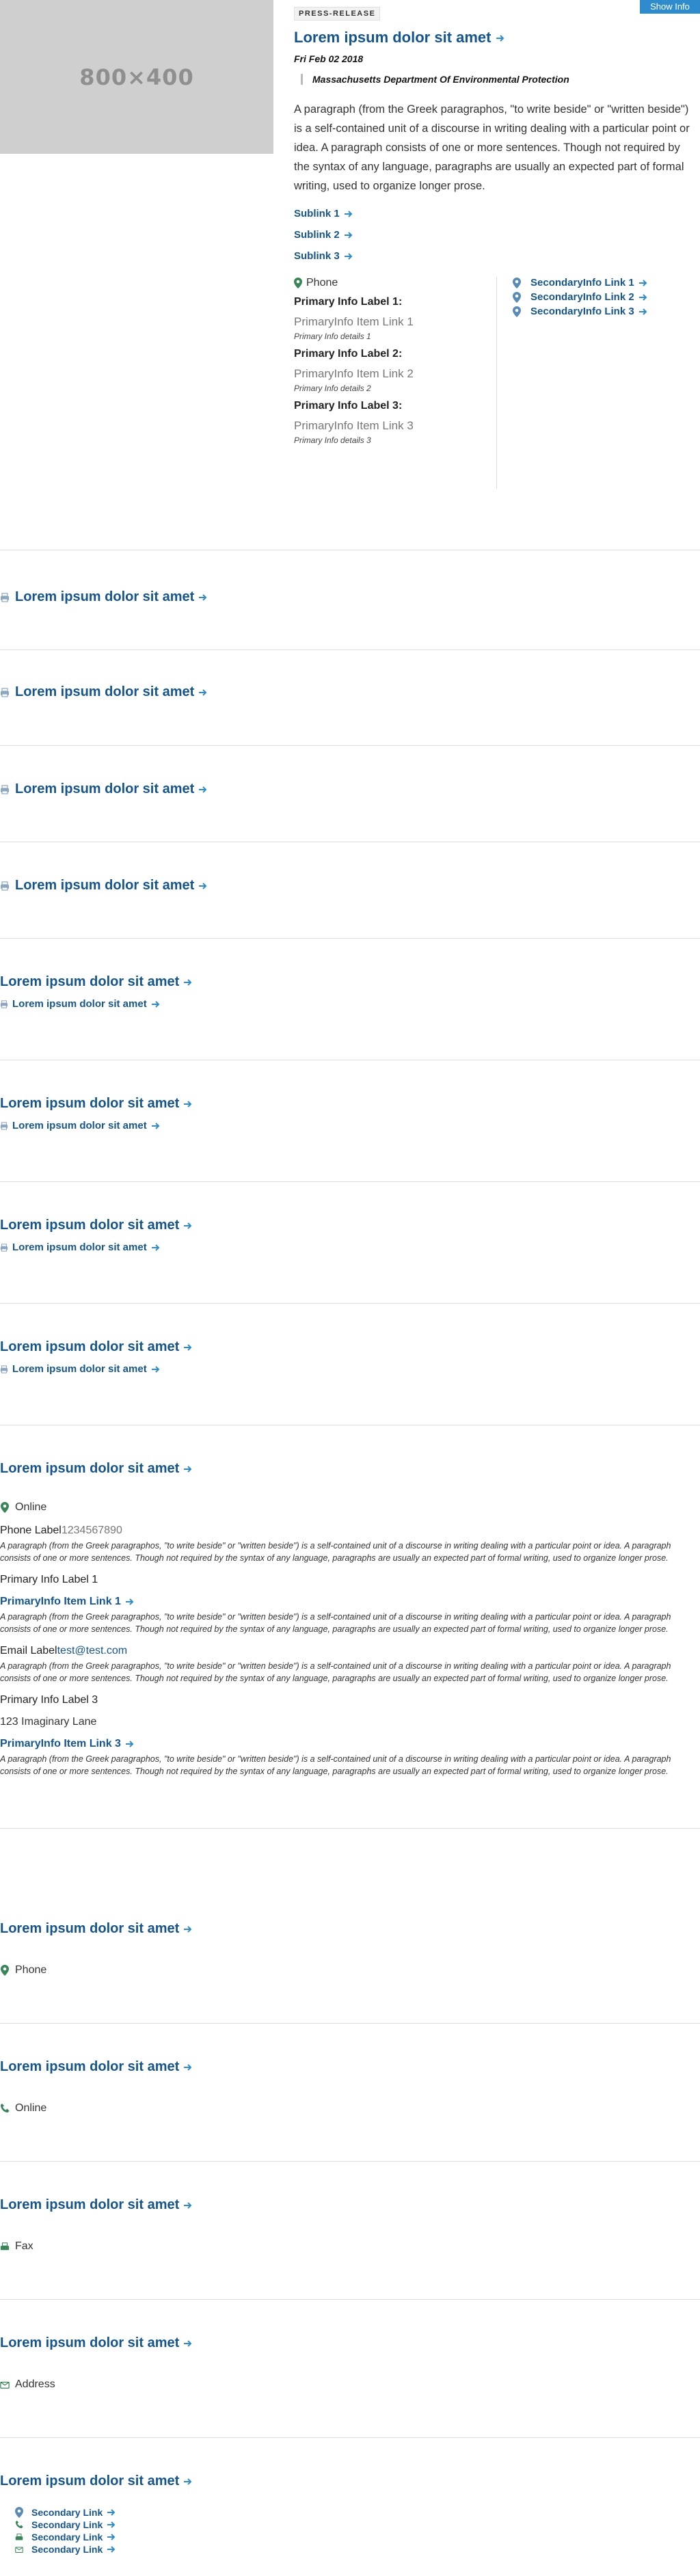 The image size is (700, 2576). I want to click on phone-line: Phone Label1234567890, so click(350, 1531).